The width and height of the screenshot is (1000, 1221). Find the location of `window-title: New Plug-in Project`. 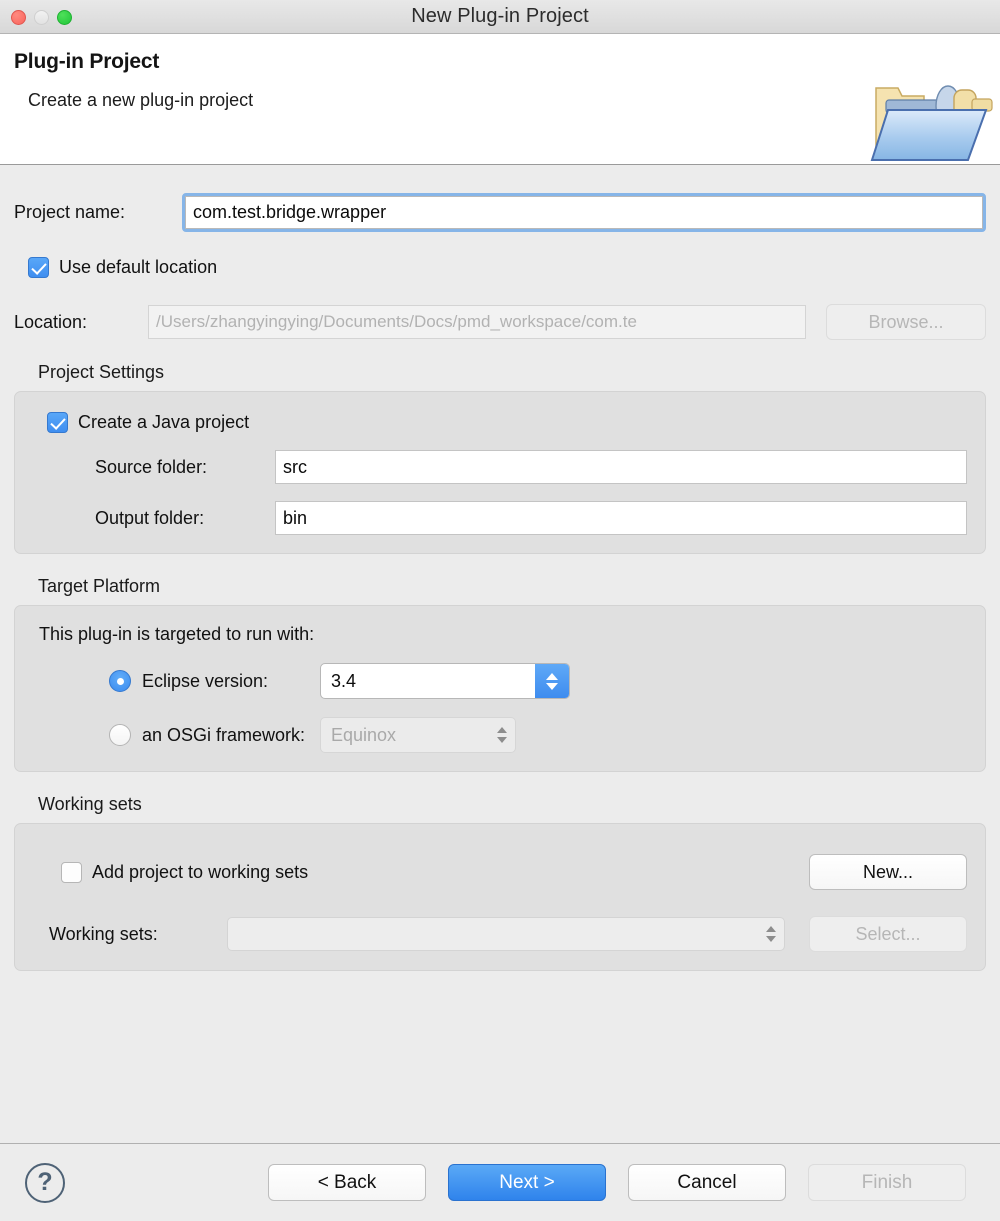

window-title: New Plug-in Project is located at coordinates (500, 16).